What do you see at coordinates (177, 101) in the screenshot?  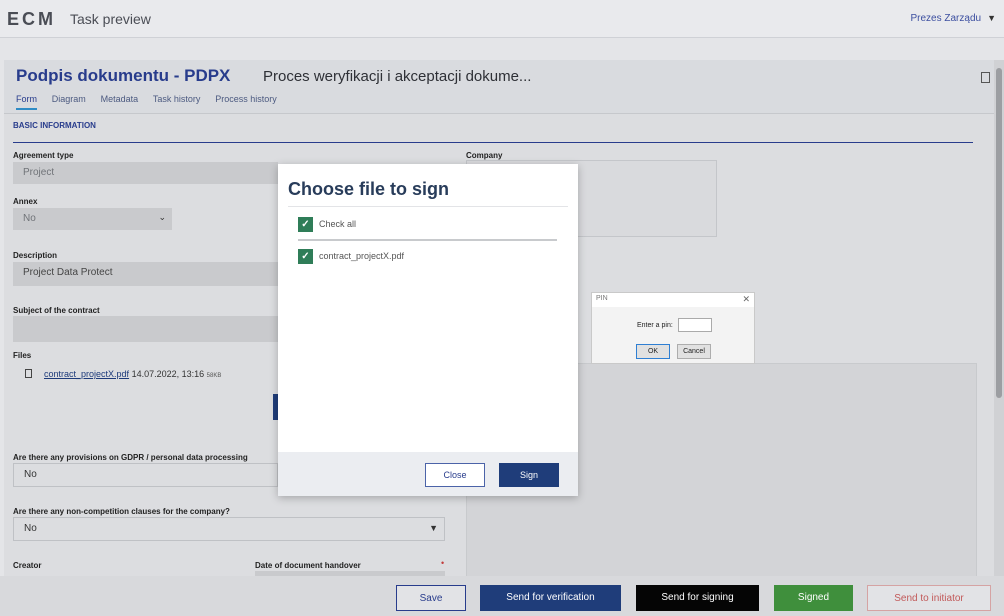 I see `tab-task-history: Task history` at bounding box center [177, 101].